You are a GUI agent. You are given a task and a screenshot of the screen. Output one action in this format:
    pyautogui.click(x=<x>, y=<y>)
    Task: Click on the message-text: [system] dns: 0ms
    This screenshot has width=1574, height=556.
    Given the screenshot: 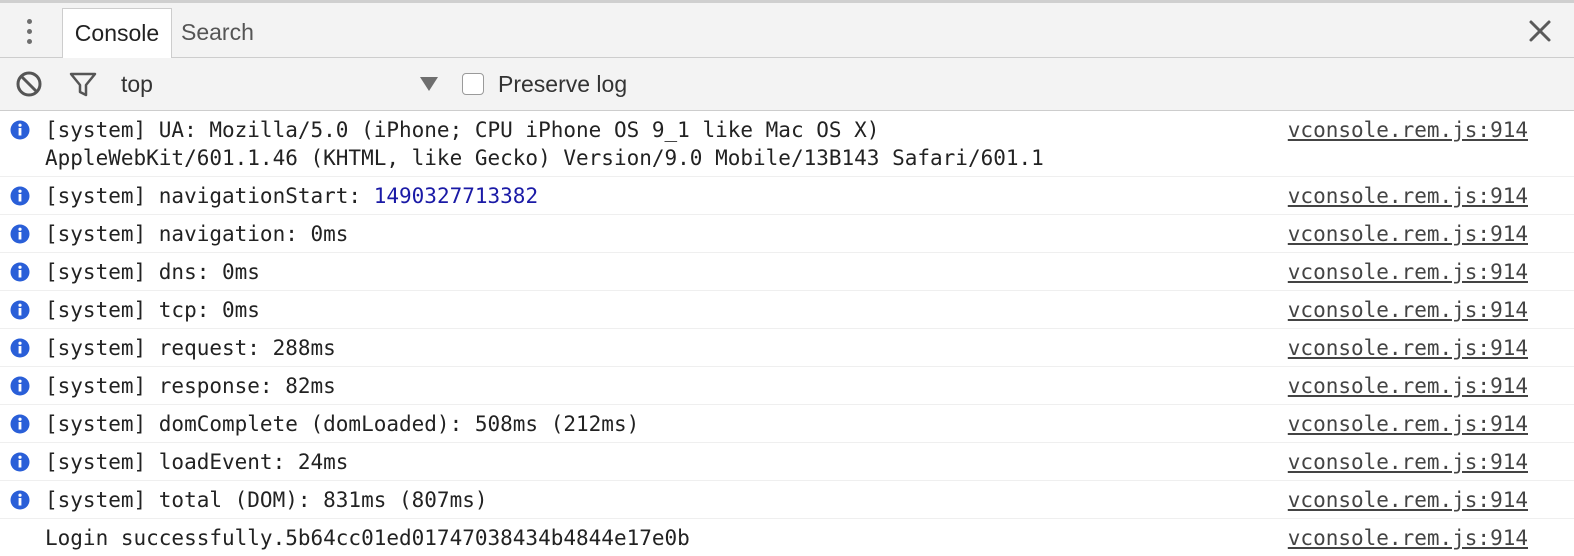 What is the action you would take?
    pyautogui.click(x=152, y=272)
    